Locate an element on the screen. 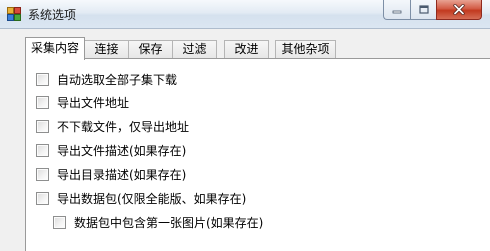  option-export-file-address: 导出文件地址 is located at coordinates (82, 102).